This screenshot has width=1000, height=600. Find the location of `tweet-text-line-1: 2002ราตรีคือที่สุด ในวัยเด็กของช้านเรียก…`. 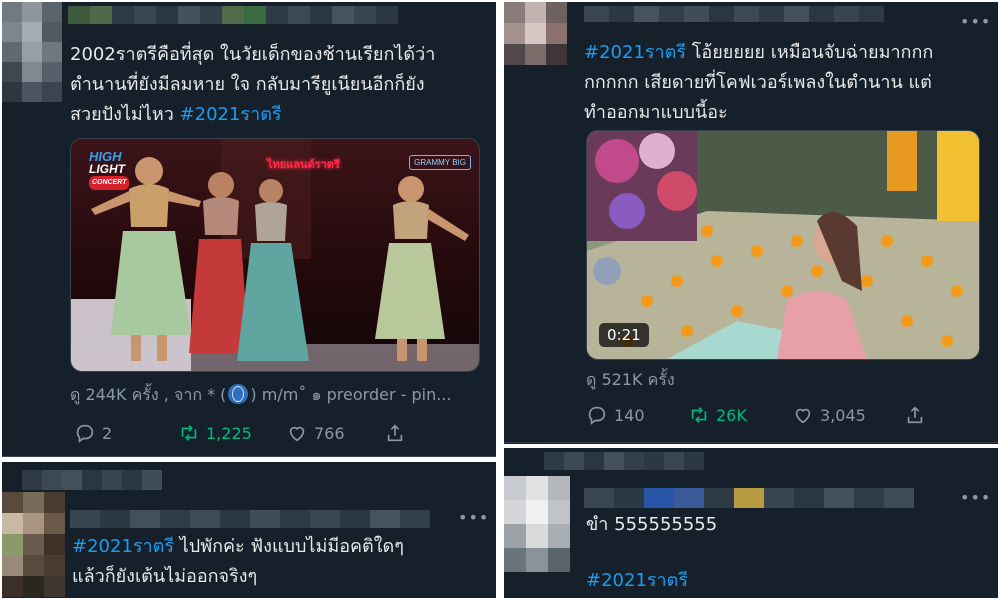

tweet-text-line-1: 2002ราตรีคือที่สุด ในวัยเด็กของช้านเรียก… is located at coordinates (253, 54).